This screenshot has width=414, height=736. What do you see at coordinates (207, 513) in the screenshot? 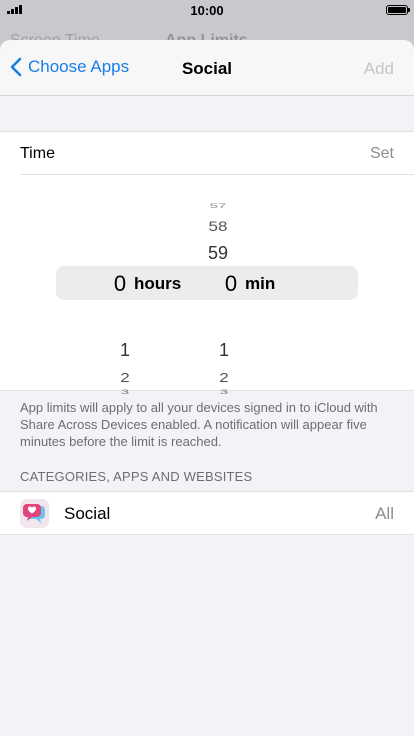
I see `category-row-social: Social All` at bounding box center [207, 513].